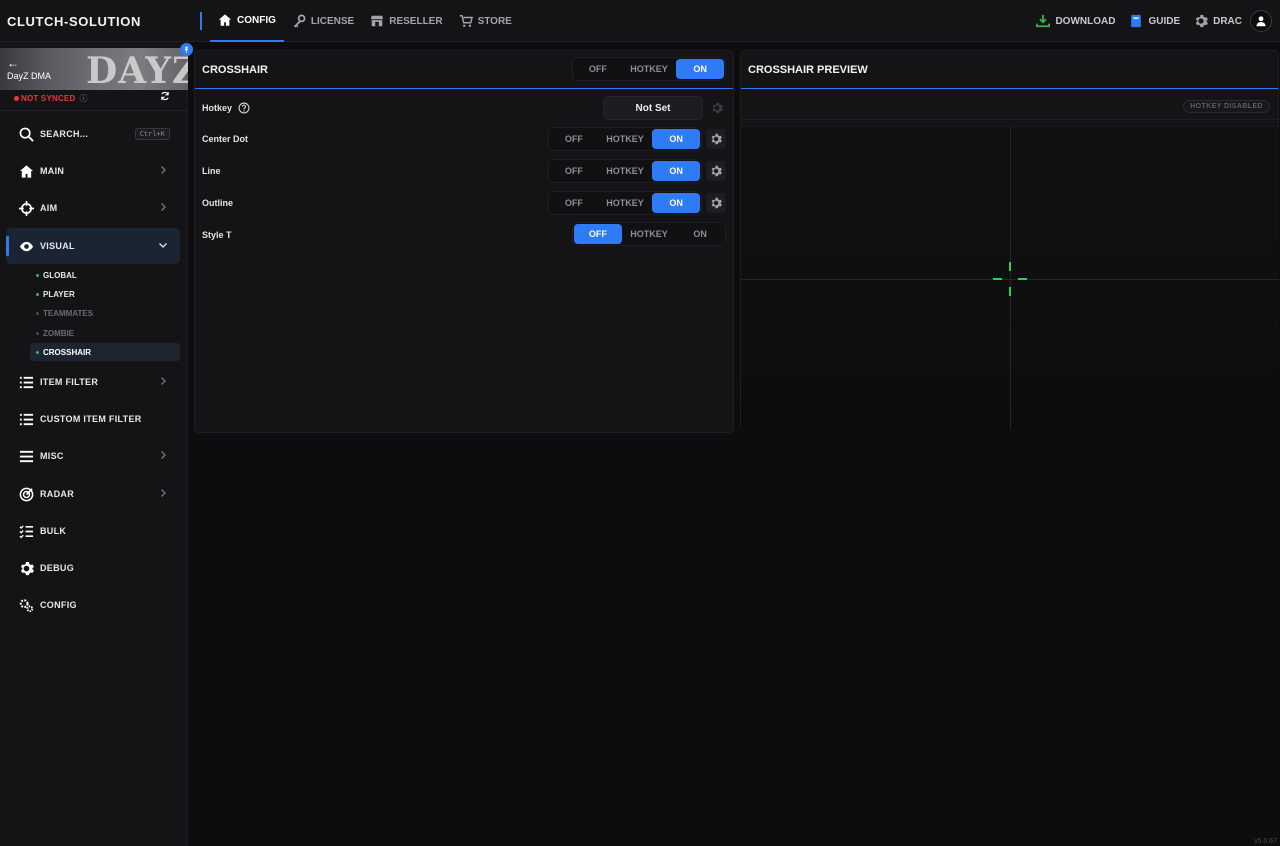  Describe the element at coordinates (26, 531) in the screenshot. I see `checklist-icon` at that location.